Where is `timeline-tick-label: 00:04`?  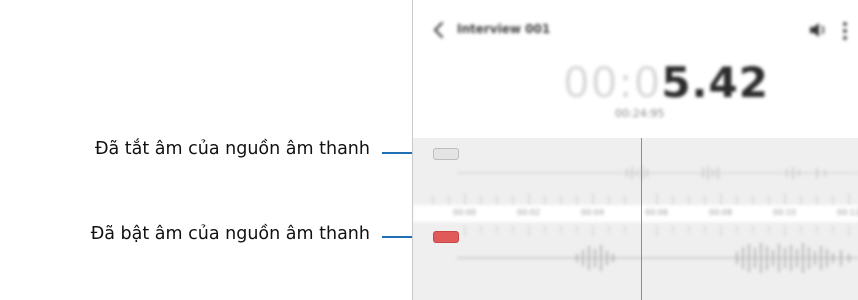 timeline-tick-label: 00:04 is located at coordinates (593, 212).